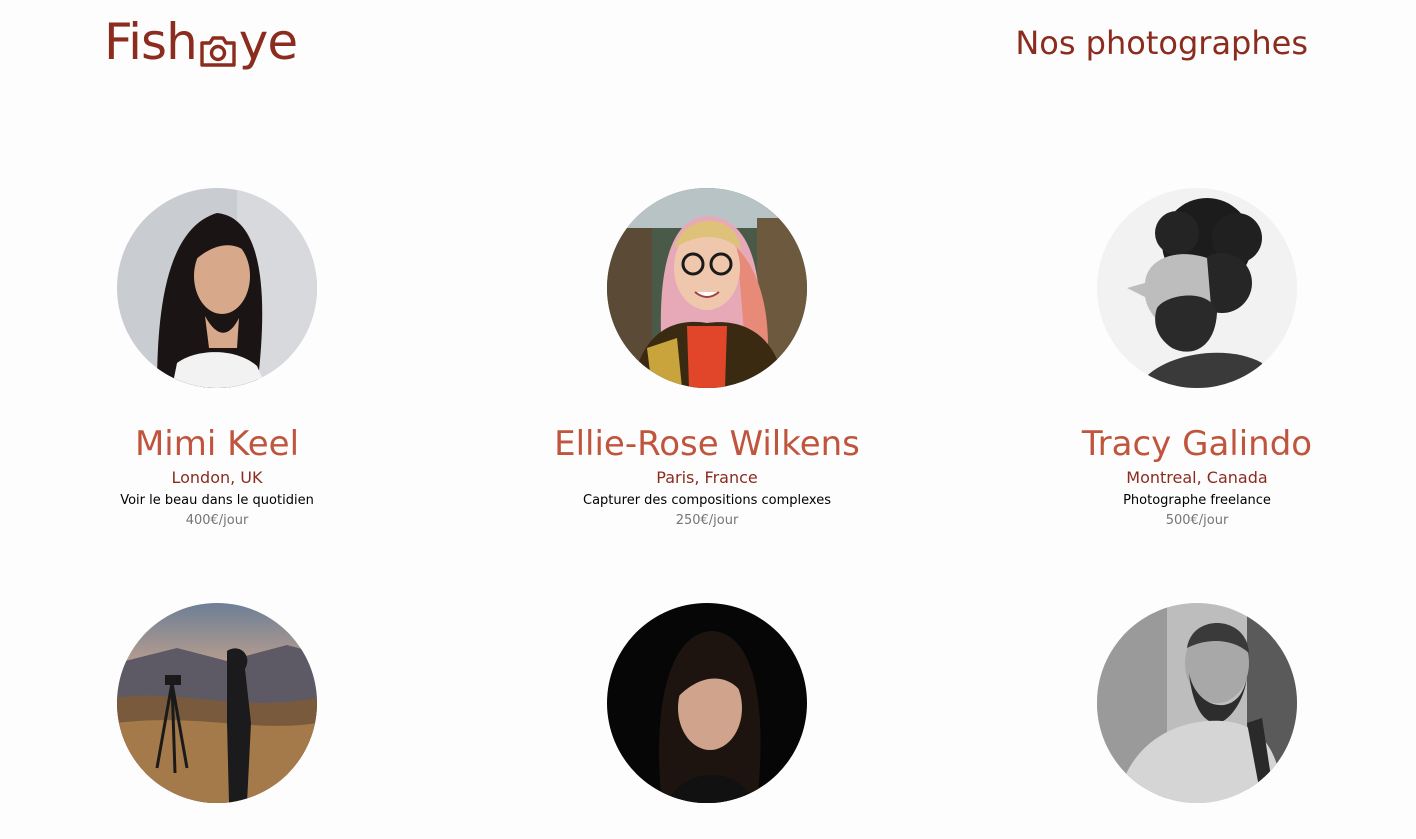 The width and height of the screenshot is (1416, 839). I want to click on photographer-name: Ellie-Rose Wilkens, so click(707, 444).